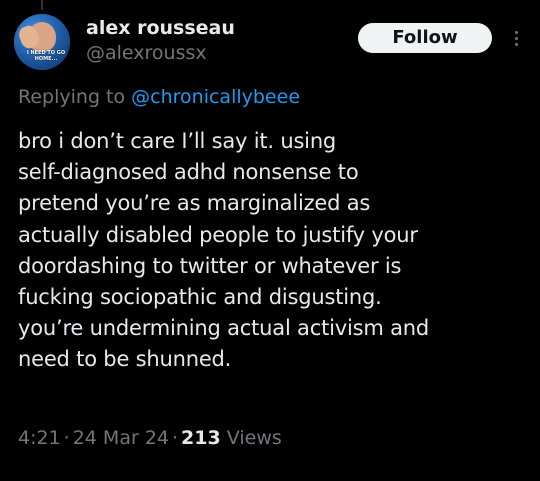  I want to click on author-names: alex rousseau @alexroussx, so click(160, 41).